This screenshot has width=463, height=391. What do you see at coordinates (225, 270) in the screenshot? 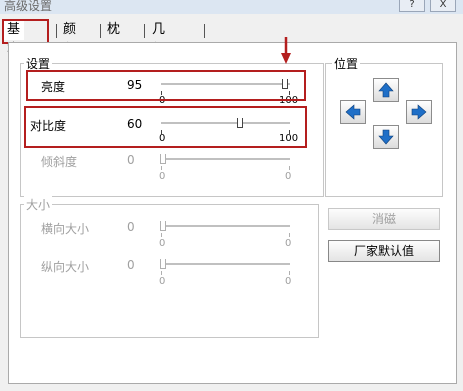
I see `vertical-size-slider` at bounding box center [225, 270].